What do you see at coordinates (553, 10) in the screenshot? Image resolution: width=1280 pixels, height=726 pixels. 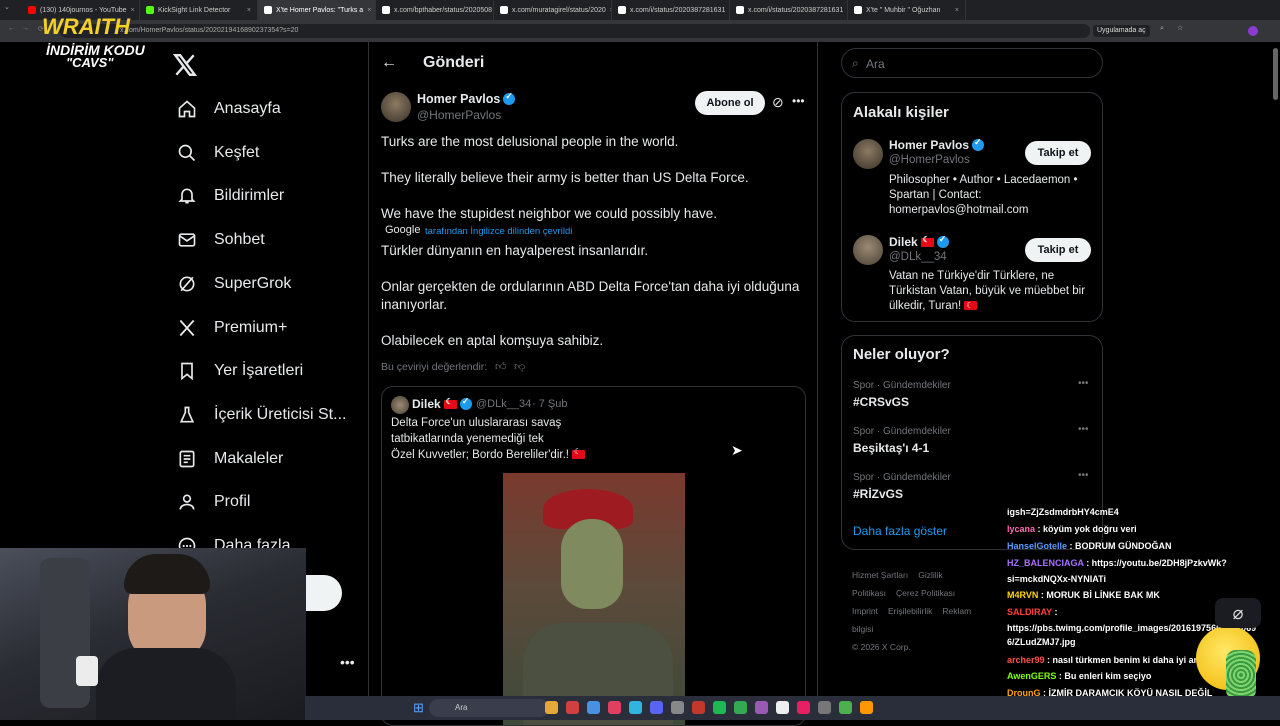 I see `browser-tab: x.com/muratagirel/status/2020×` at bounding box center [553, 10].